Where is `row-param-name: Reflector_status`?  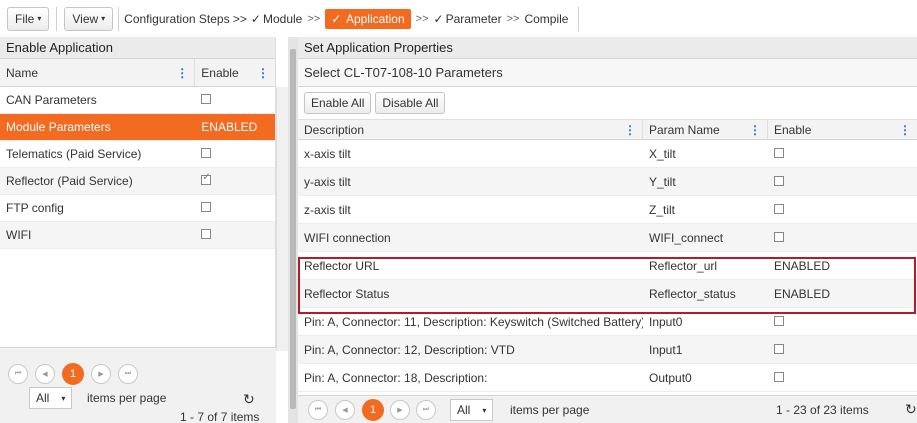 row-param-name: Reflector_status is located at coordinates (692, 293).